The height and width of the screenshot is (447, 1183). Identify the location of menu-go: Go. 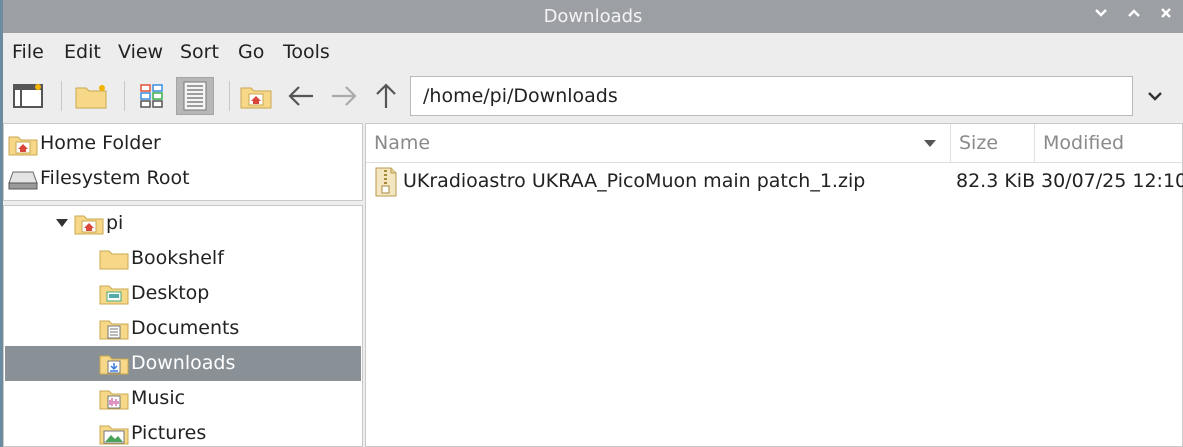
(251, 52).